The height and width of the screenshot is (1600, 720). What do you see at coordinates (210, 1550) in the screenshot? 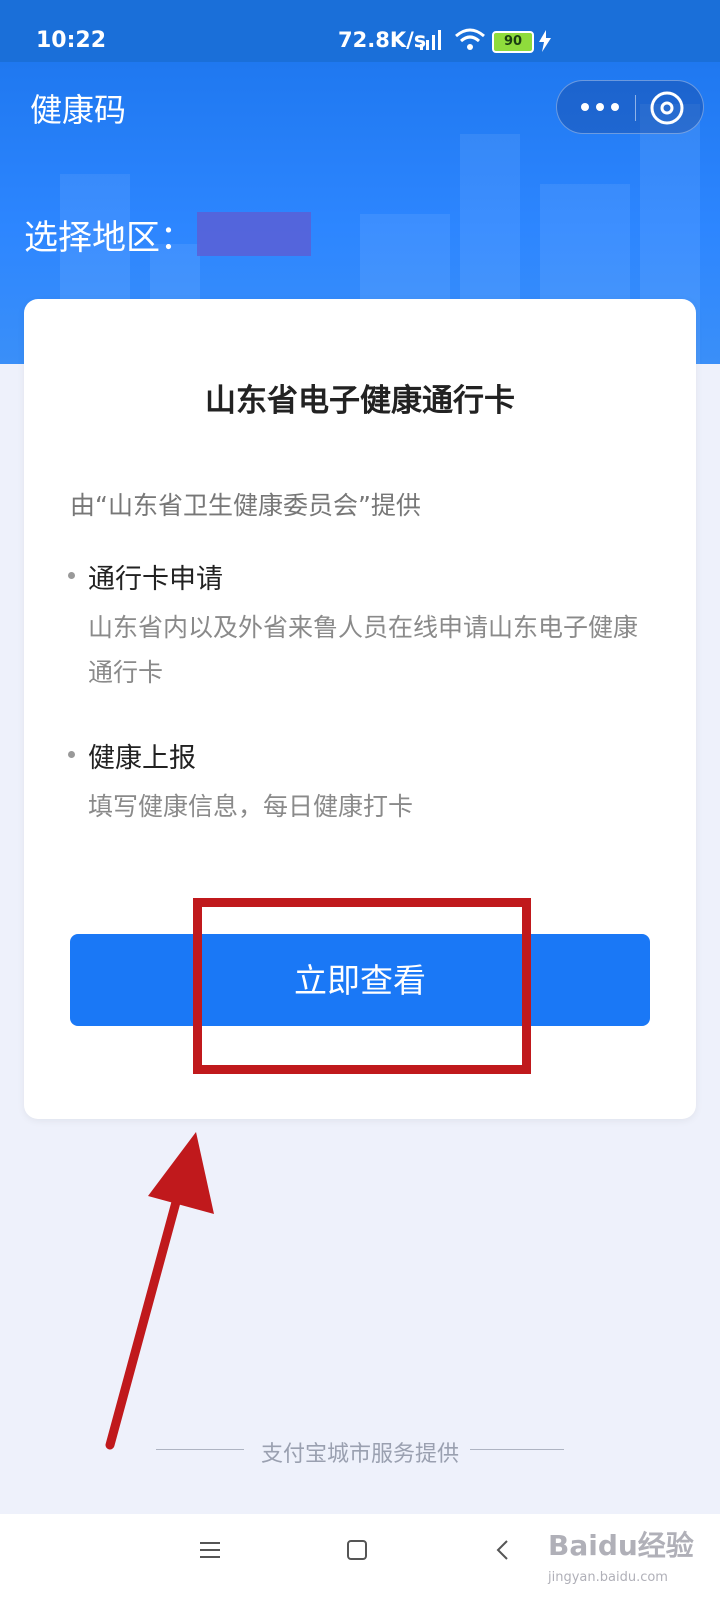
I see `menu-icon` at bounding box center [210, 1550].